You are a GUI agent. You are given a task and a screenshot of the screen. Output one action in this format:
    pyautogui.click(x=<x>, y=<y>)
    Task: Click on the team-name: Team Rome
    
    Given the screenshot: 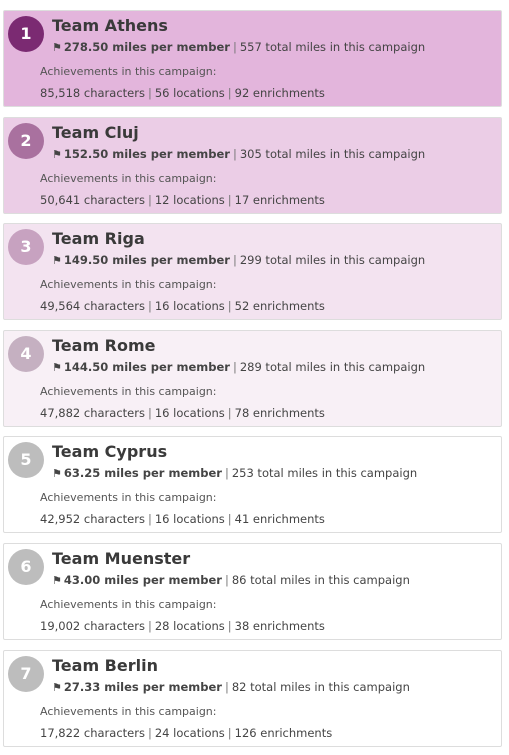 What is the action you would take?
    pyautogui.click(x=104, y=345)
    